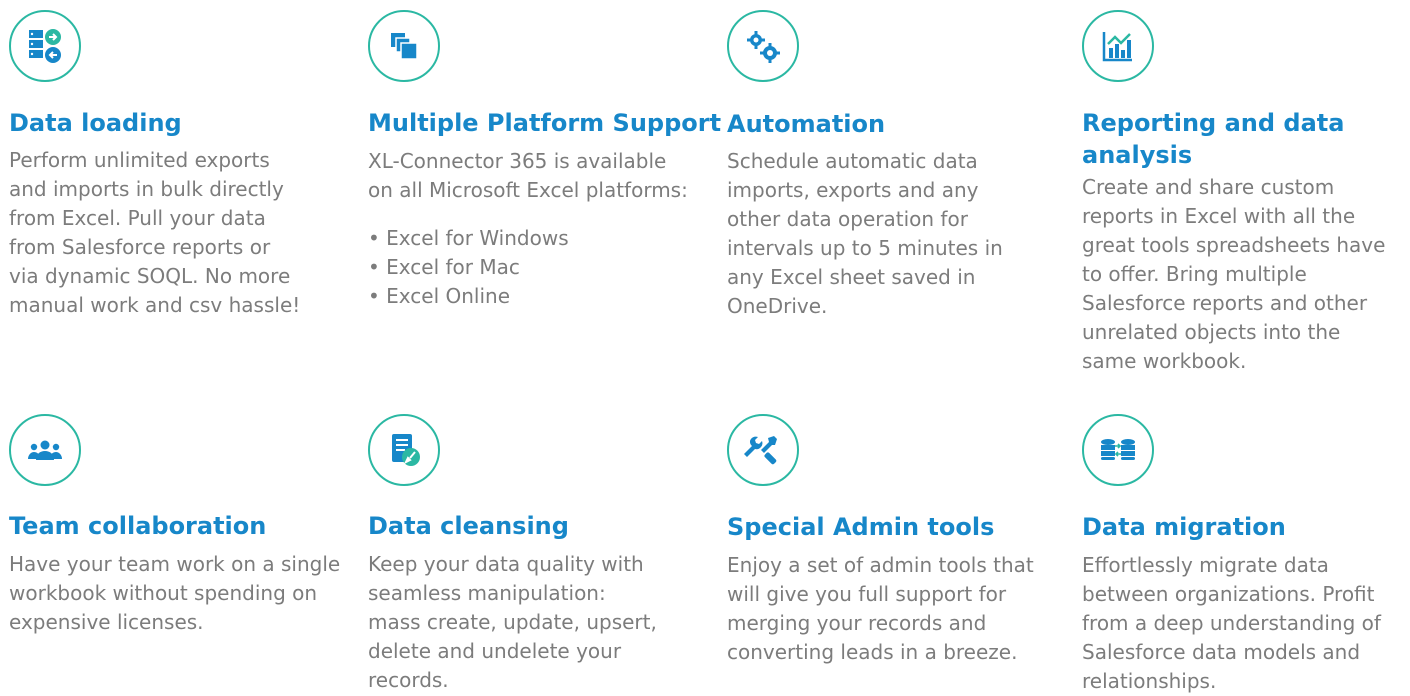 The image size is (1410, 696). I want to click on feature-title: Data loading, so click(95, 123).